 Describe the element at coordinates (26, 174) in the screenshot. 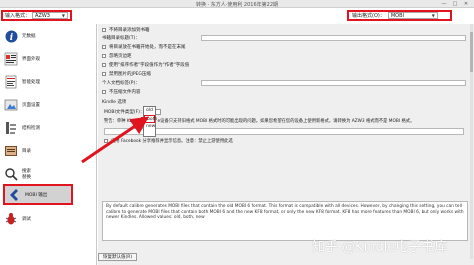

I see `sidebar-item-label: 搜索 替换` at that location.